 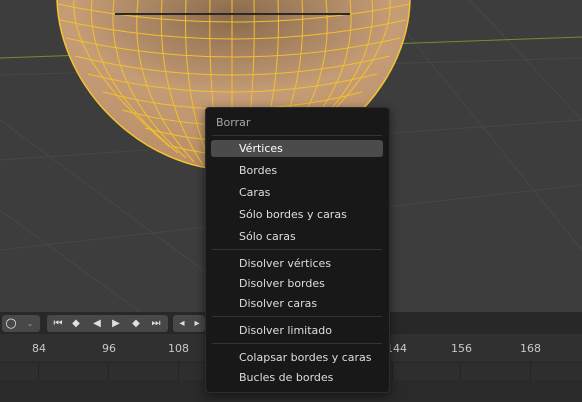 I want to click on circle-icon: ○, so click(x=11, y=323).